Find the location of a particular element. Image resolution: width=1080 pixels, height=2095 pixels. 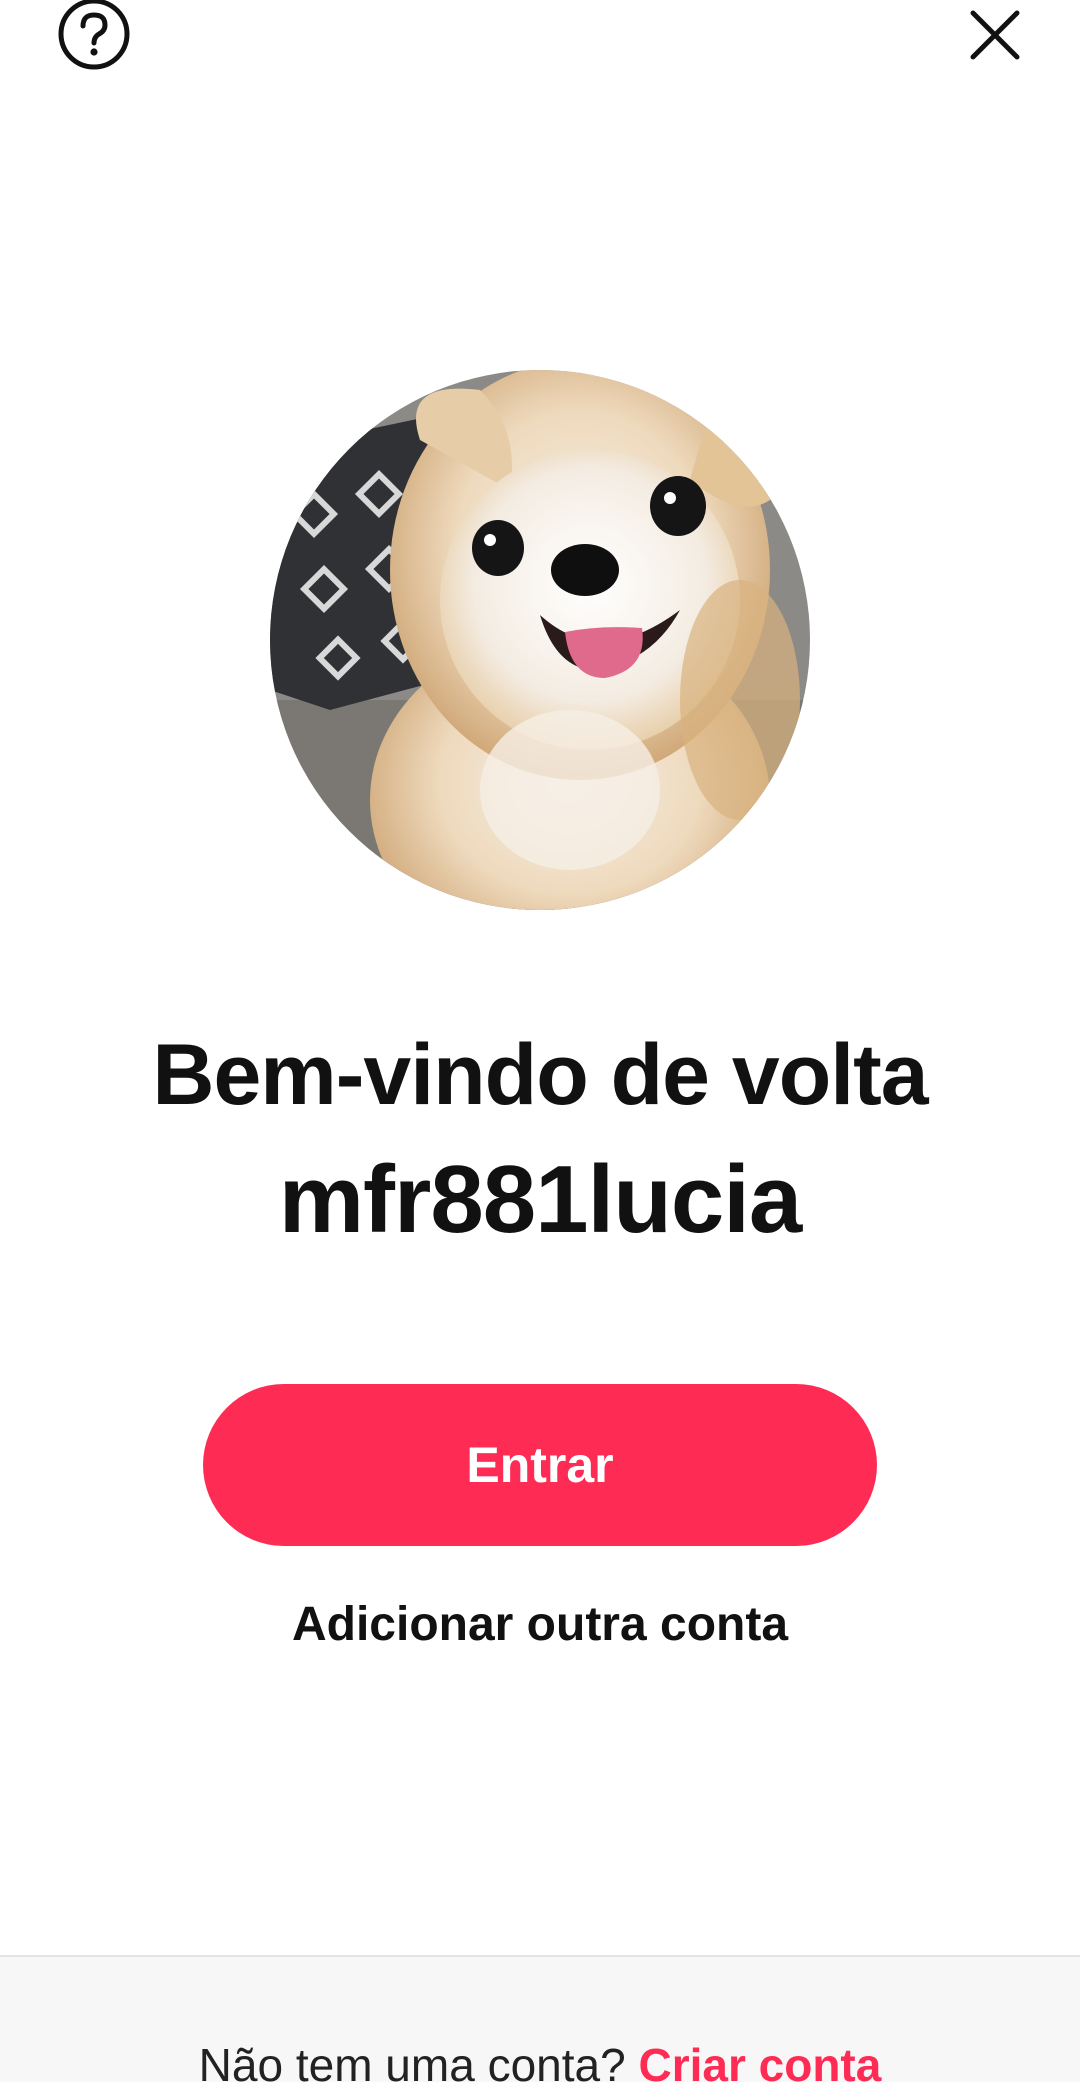

close-icon is located at coordinates (995, 35).